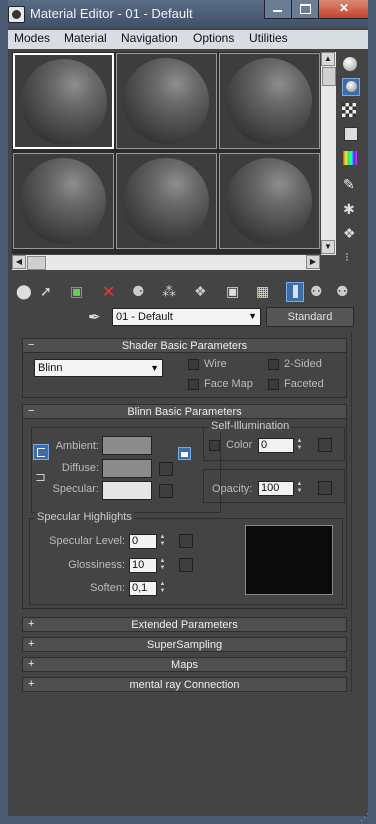  What do you see at coordinates (276, 445) in the screenshot?
I see `self-illumination-value-input: 0` at bounding box center [276, 445].